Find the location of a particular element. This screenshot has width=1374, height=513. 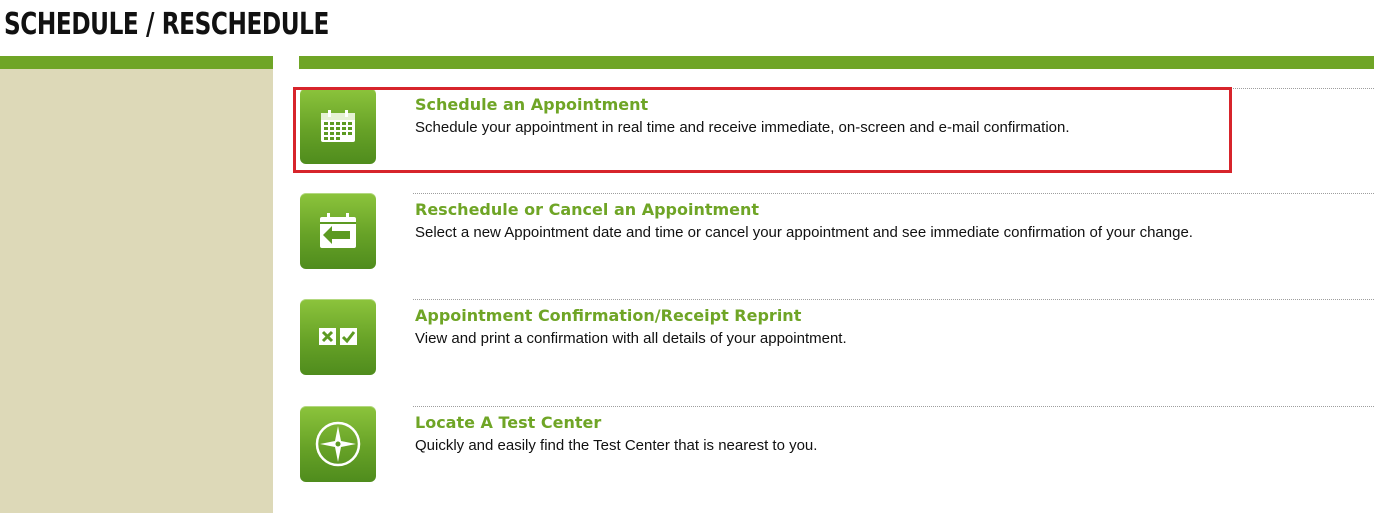

compass-icon is located at coordinates (338, 444).